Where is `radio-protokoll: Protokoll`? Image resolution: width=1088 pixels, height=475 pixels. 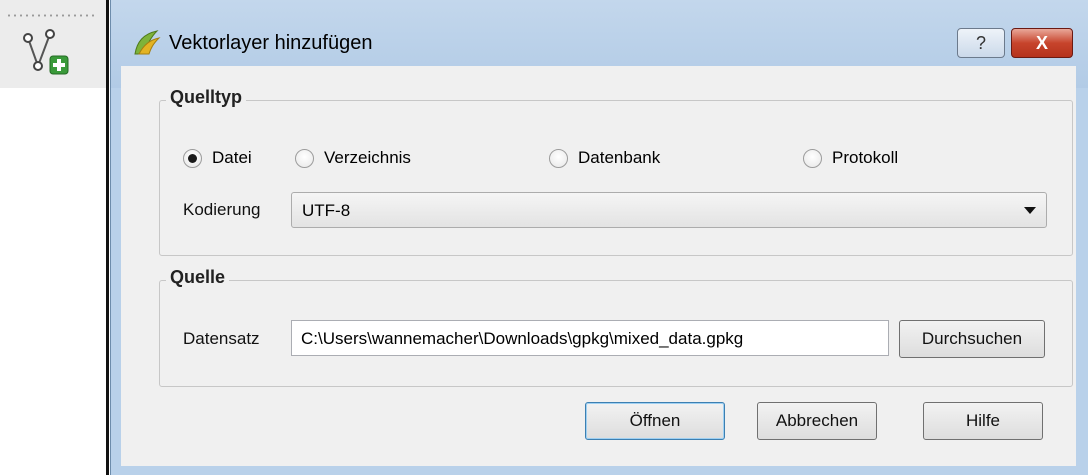
radio-protokoll: Protokoll is located at coordinates (850, 158).